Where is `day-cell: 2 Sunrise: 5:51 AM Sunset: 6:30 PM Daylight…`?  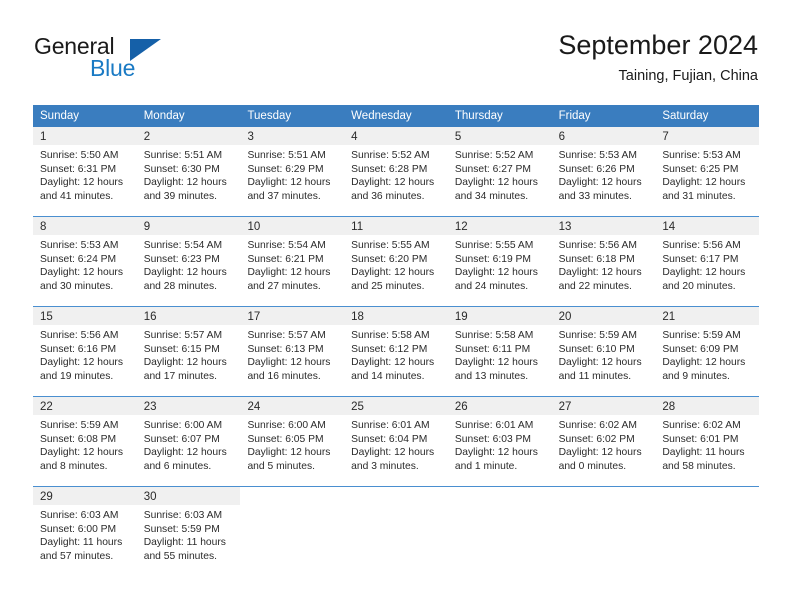
day-cell: 2 Sunrise: 5:51 AM Sunset: 6:30 PM Daylight… is located at coordinates (188, 171).